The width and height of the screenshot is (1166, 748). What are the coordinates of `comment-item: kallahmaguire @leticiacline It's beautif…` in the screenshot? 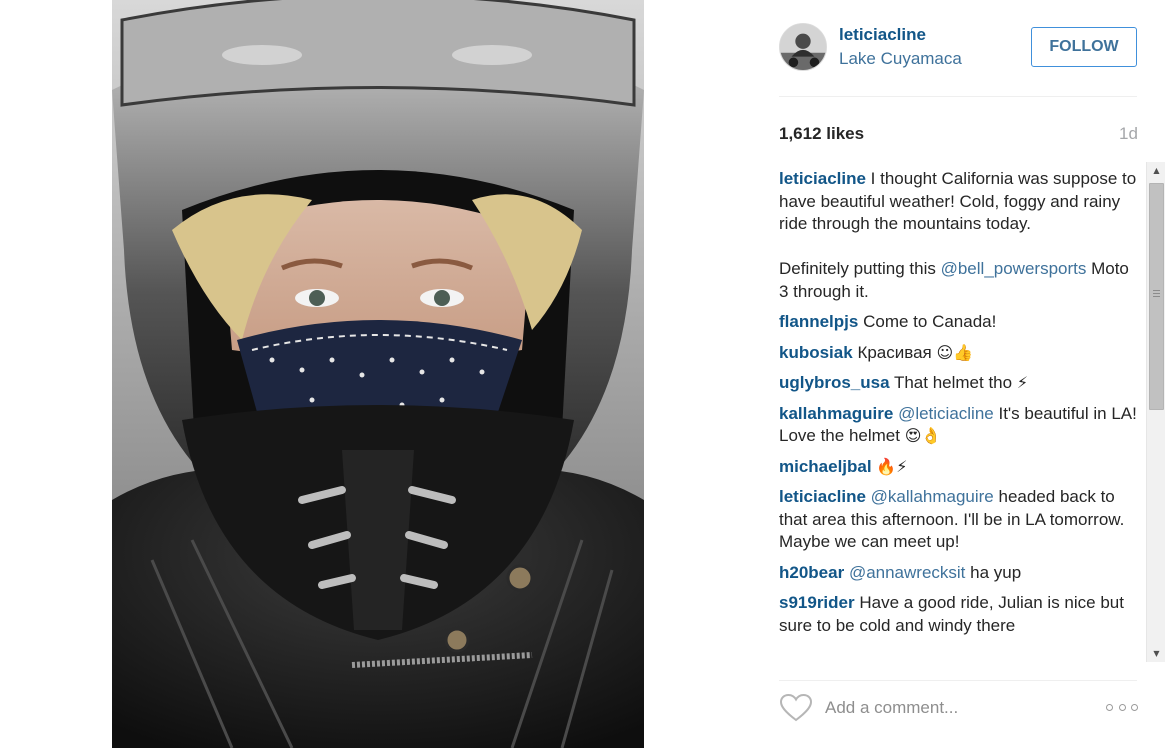 It's located at (960, 425).